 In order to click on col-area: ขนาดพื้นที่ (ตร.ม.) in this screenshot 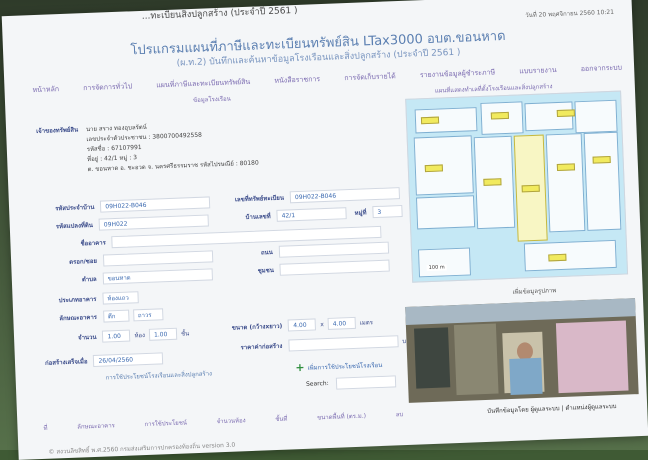, I will do `click(341, 417)`.